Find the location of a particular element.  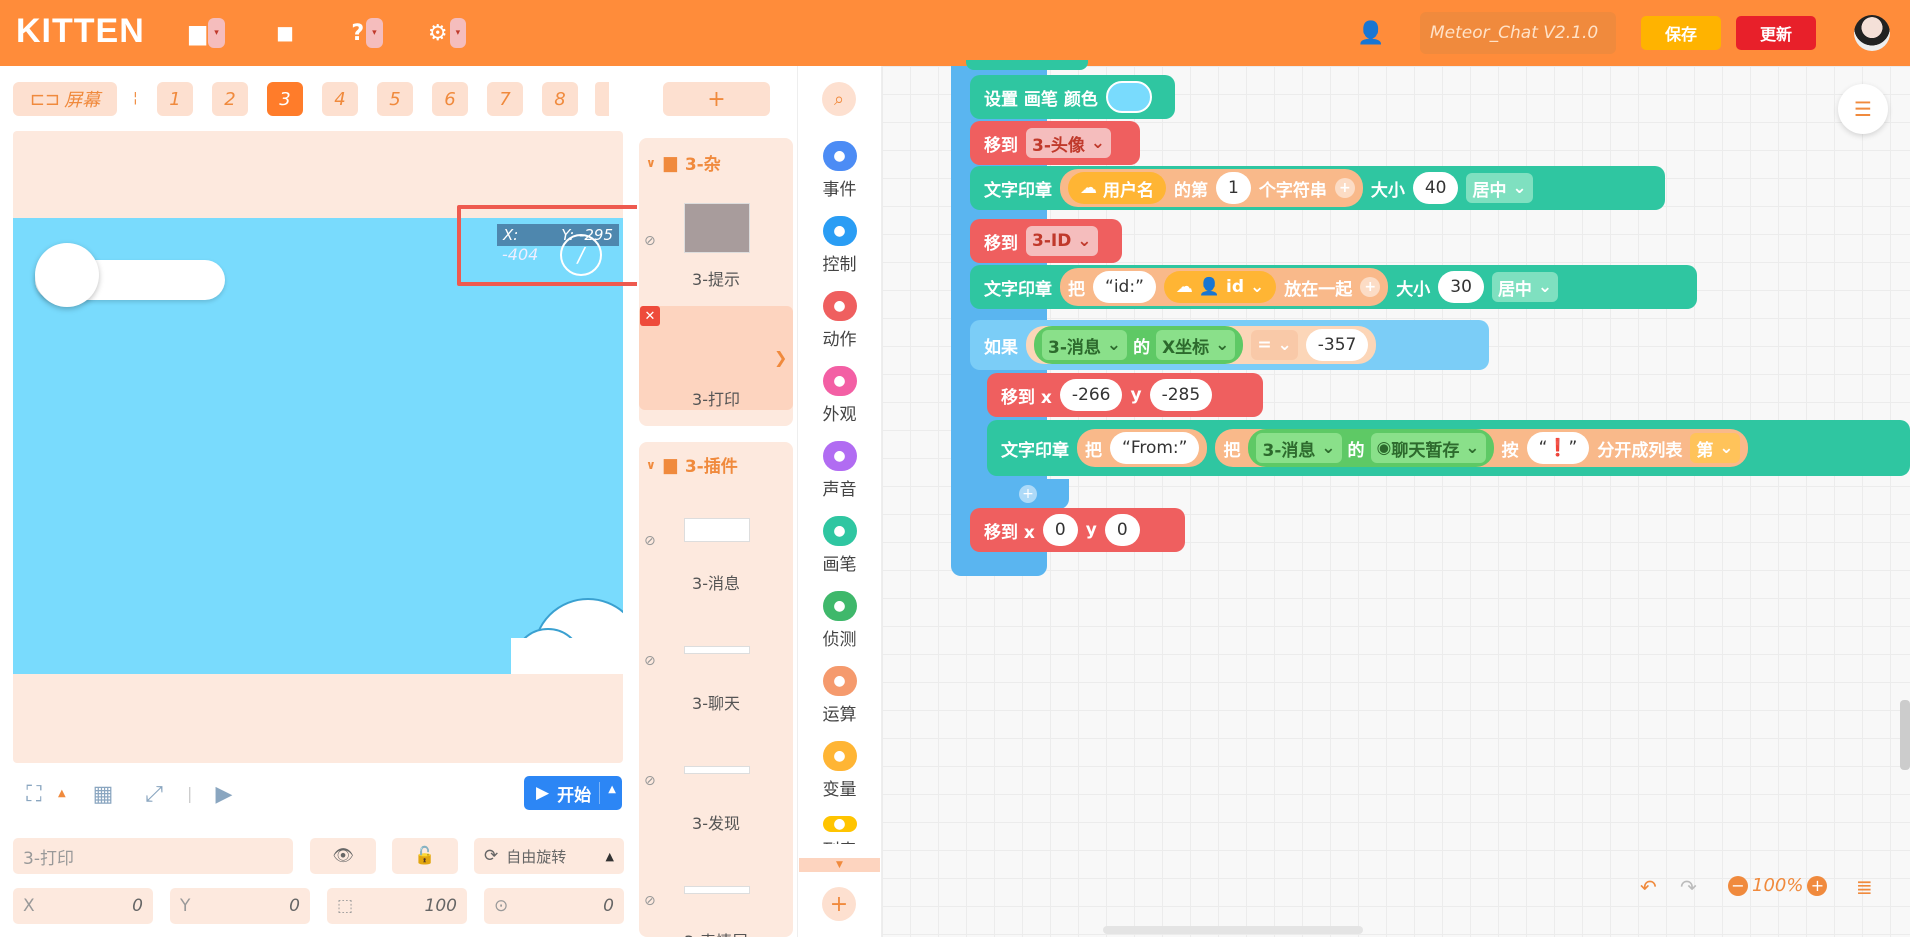

move-xy-block: 移到 x 0 y 0 is located at coordinates (1077, 530).